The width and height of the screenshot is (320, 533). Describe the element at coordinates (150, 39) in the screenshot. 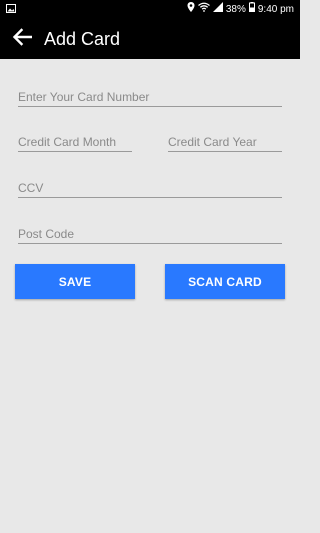

I see `app-bar: Add Card` at that location.